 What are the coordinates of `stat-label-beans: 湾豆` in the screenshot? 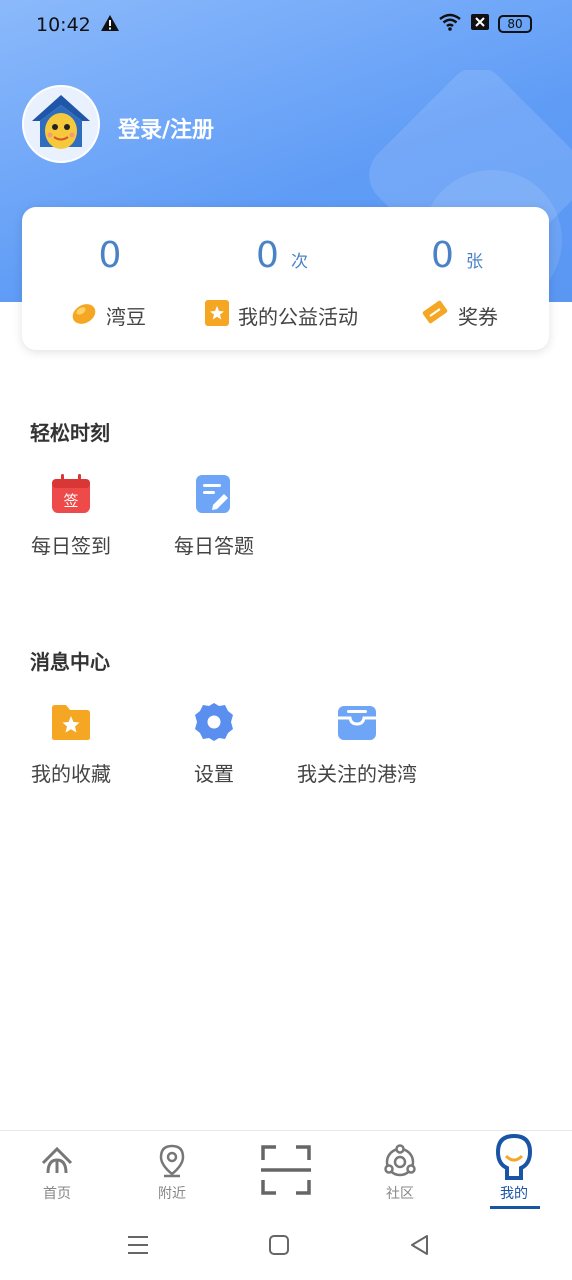 It's located at (108, 315).